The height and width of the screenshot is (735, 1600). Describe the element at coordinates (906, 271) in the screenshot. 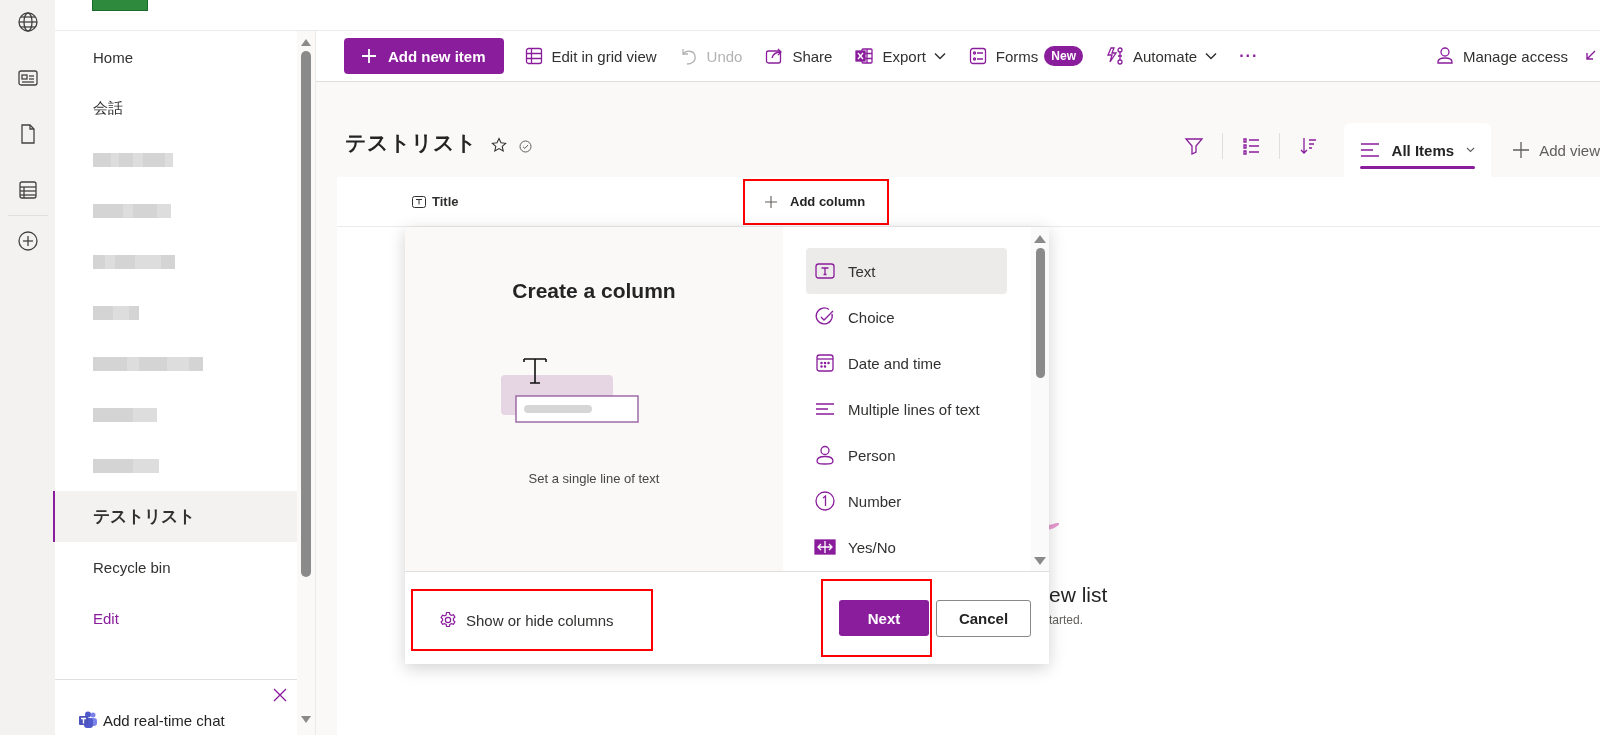

I see `column-type-option: Text` at that location.